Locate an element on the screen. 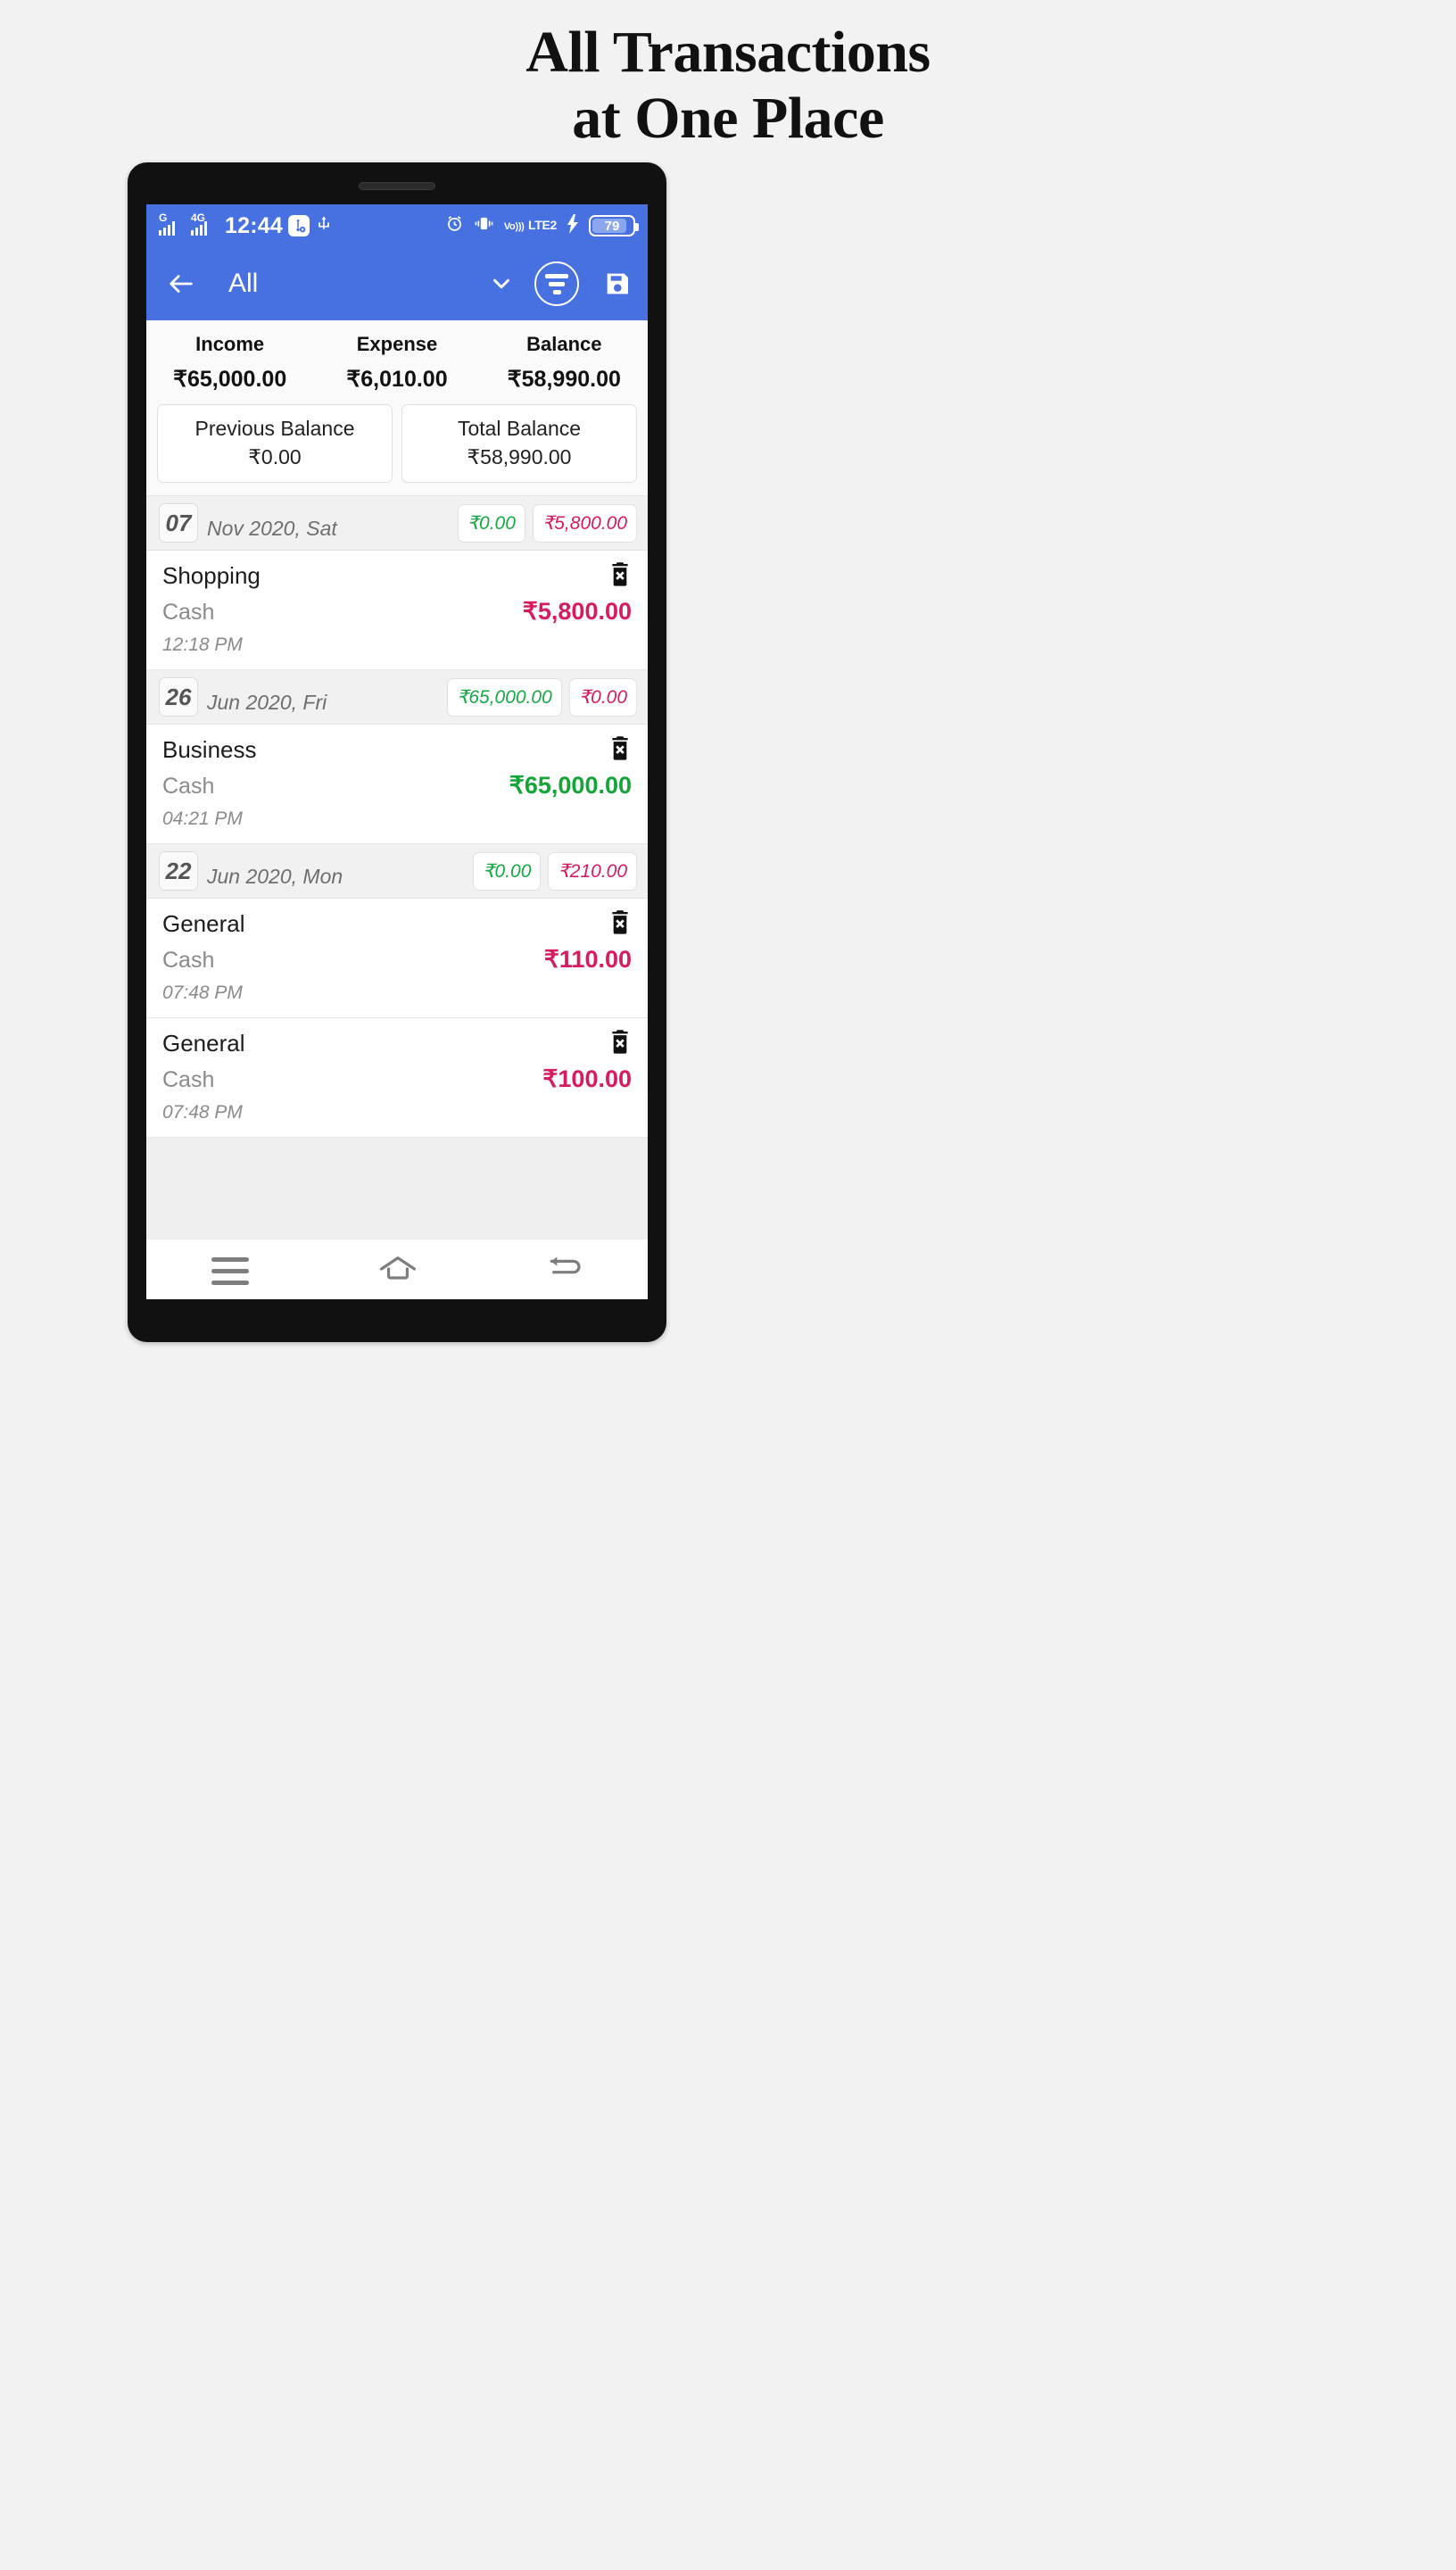 The height and width of the screenshot is (2570, 1456). group-income-badge: ₹65,000.00 is located at coordinates (504, 697).